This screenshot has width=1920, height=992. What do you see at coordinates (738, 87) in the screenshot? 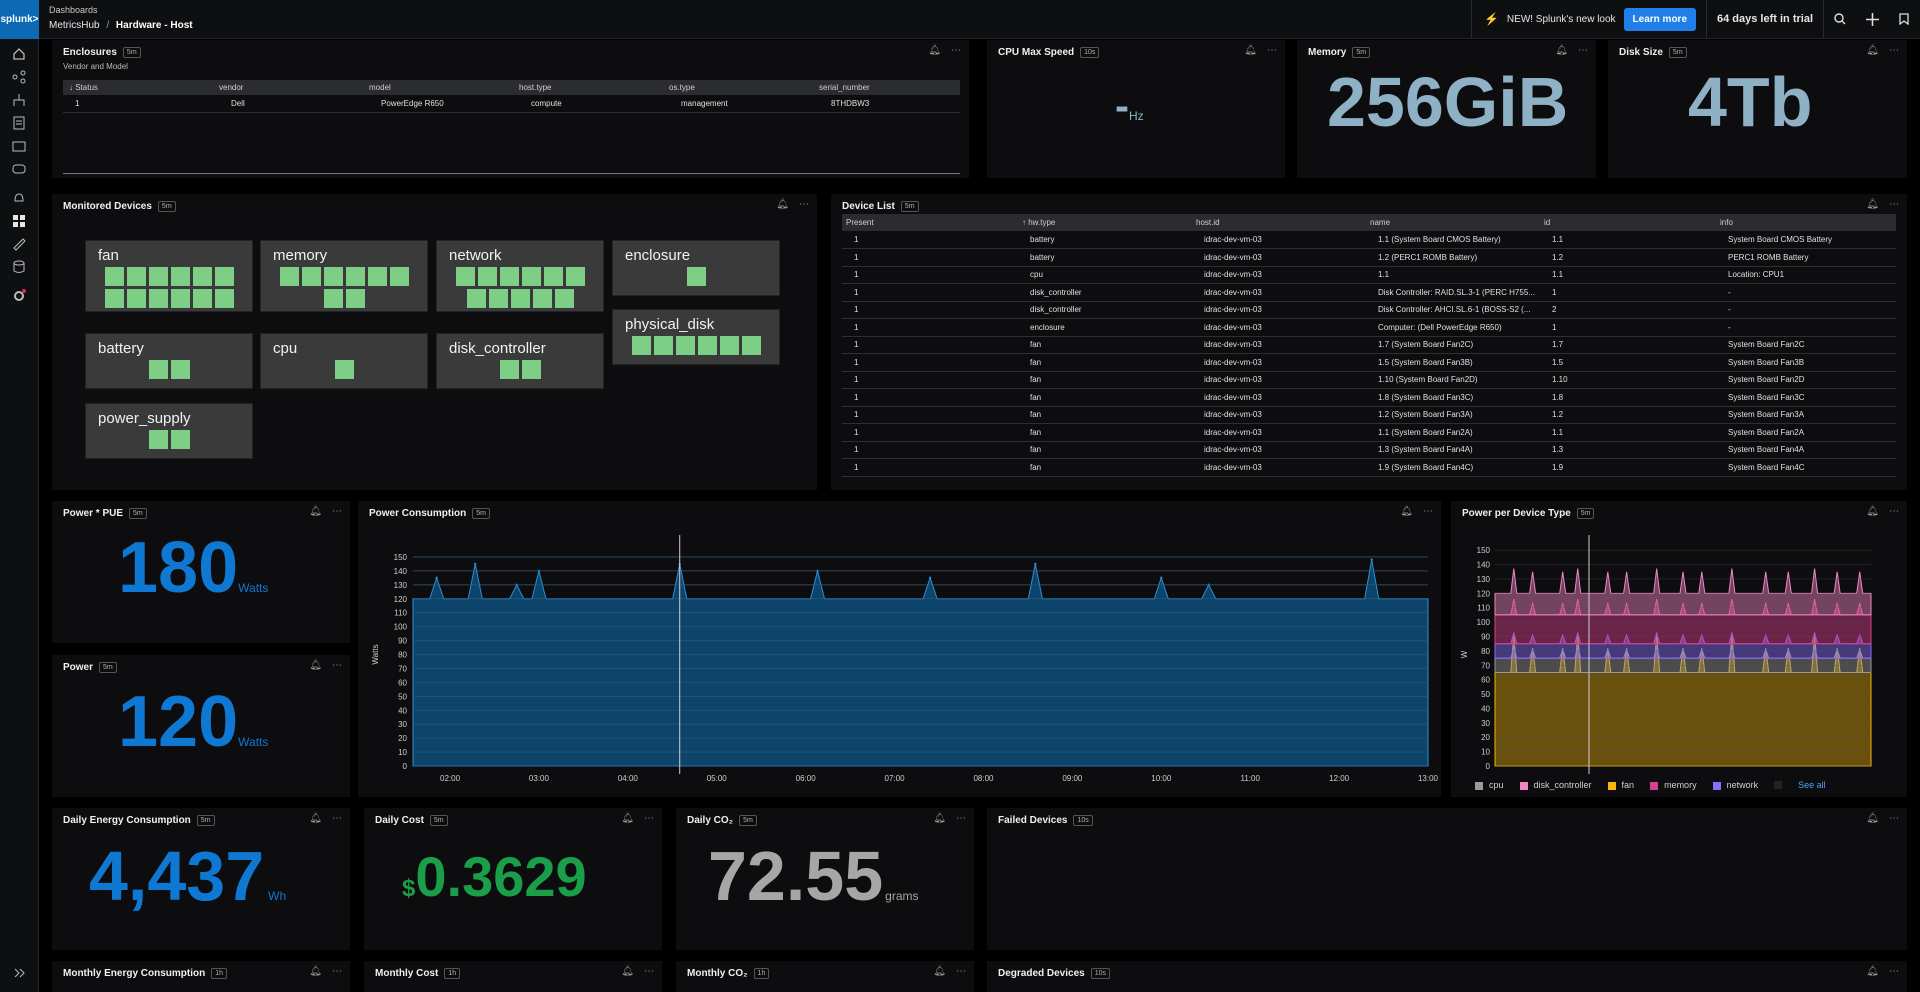
I see `column-header: os.type` at bounding box center [738, 87].